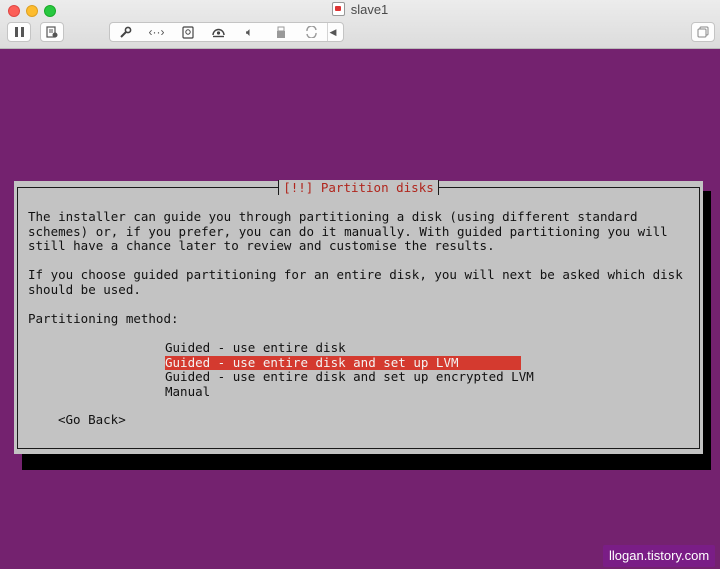 This screenshot has height=569, width=720. I want to click on sound-button: 🔈︎, so click(249, 32).